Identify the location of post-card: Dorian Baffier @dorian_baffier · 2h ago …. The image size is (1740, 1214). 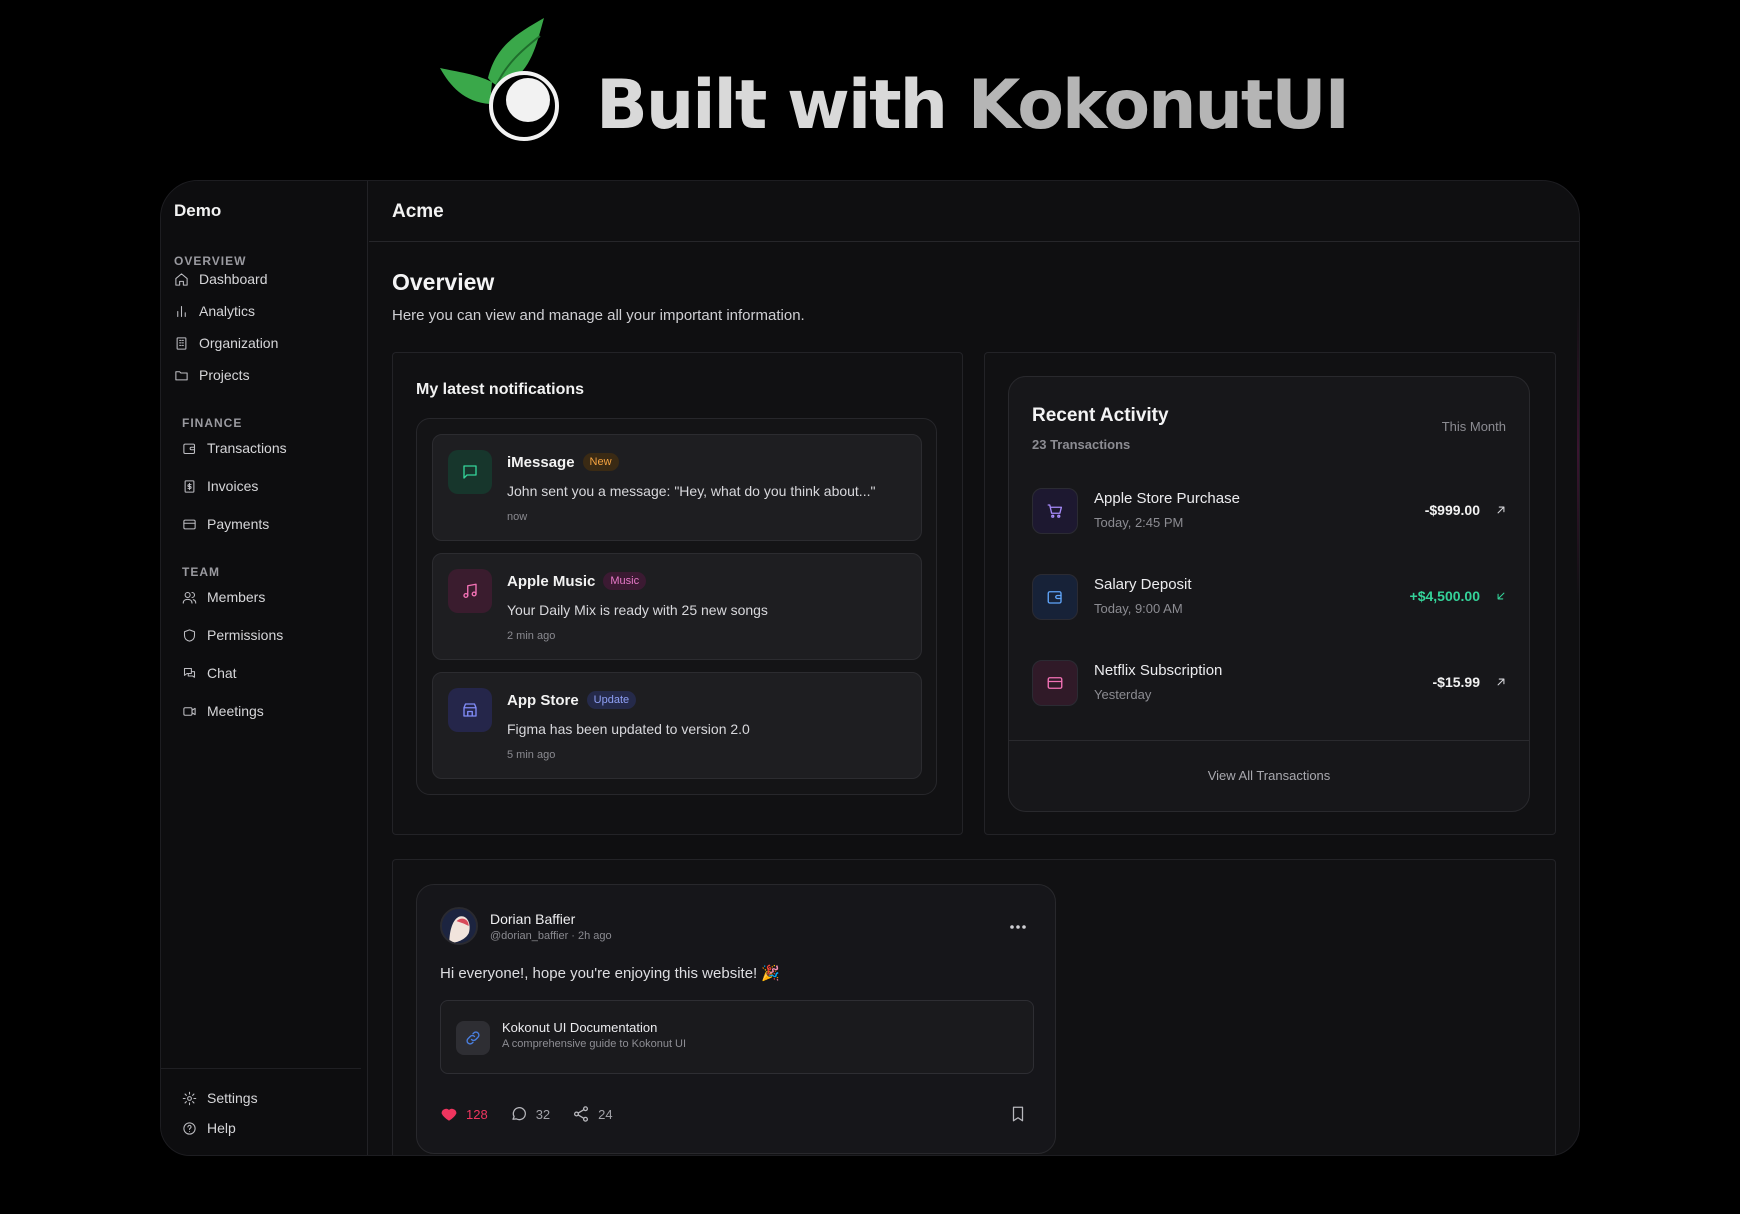
(736, 1019).